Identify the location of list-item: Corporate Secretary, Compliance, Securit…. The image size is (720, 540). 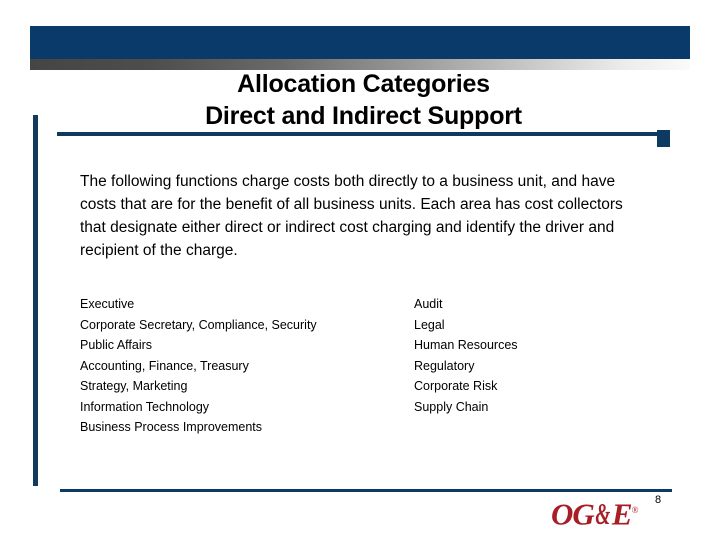
(198, 324).